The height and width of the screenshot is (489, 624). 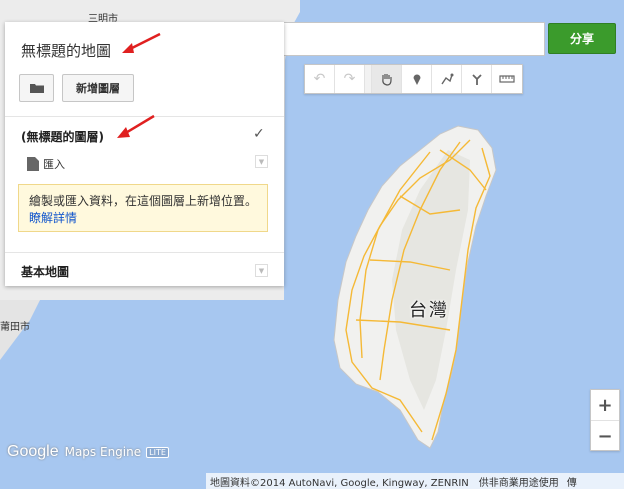 I want to click on drawing-toolbar: ↶ ↷, so click(x=413, y=79).